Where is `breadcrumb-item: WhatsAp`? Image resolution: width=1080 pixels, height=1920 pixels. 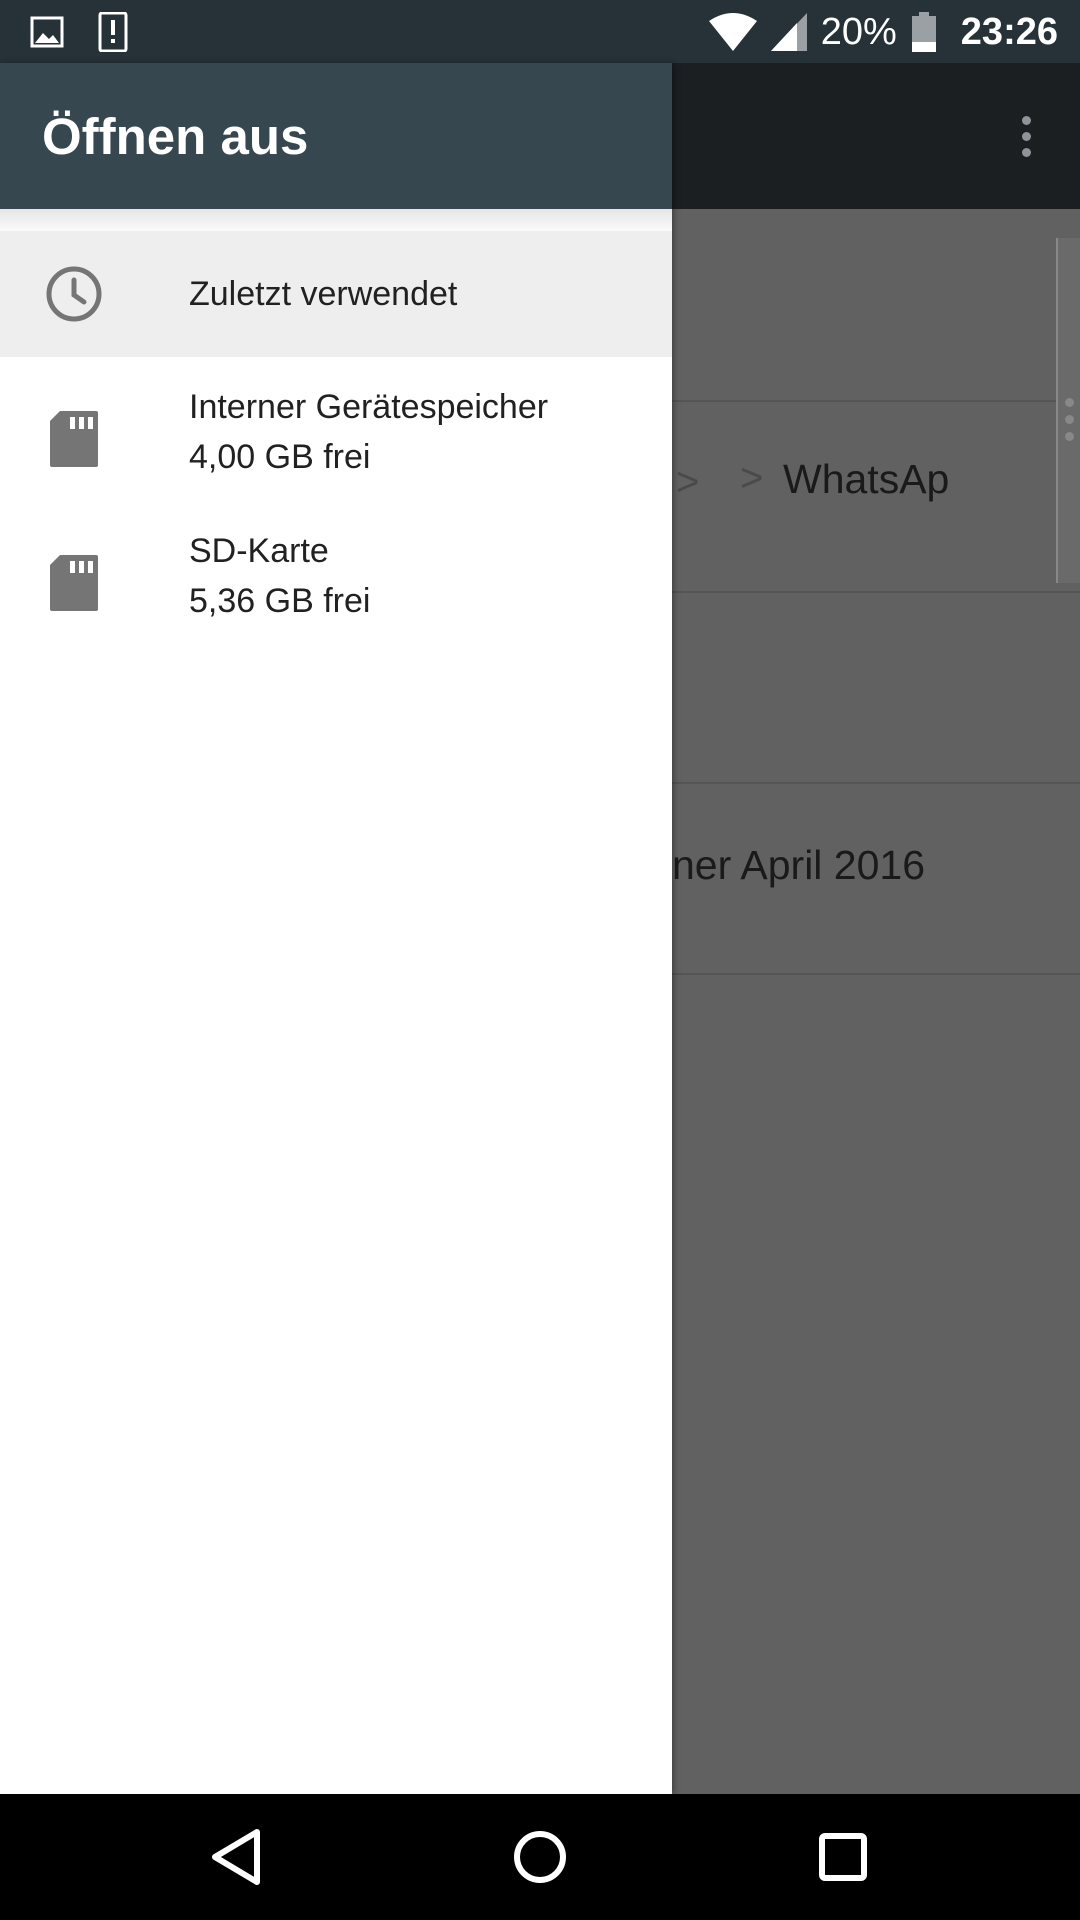 breadcrumb-item: WhatsAp is located at coordinates (866, 479).